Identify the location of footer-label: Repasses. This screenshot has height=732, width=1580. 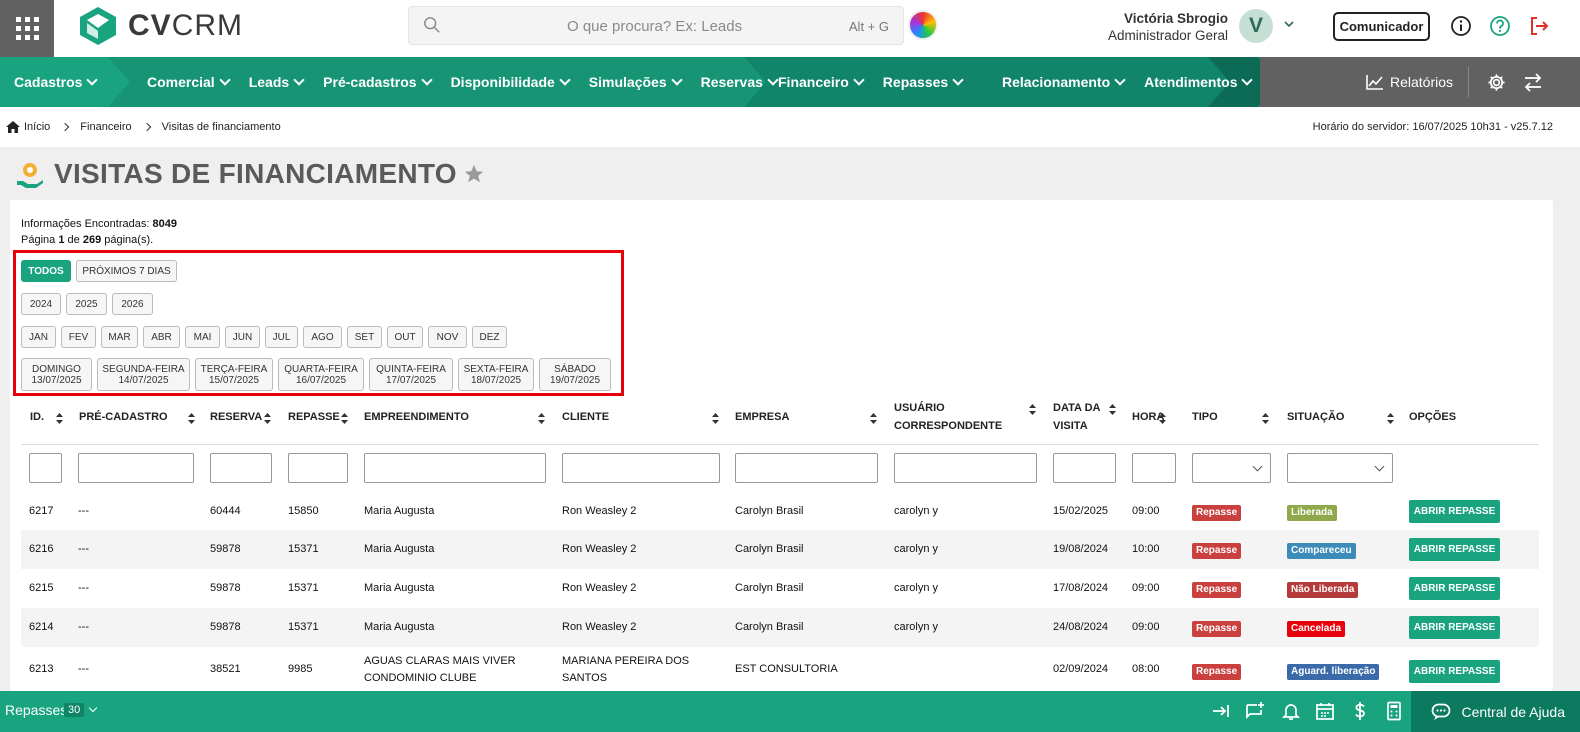
(36, 710).